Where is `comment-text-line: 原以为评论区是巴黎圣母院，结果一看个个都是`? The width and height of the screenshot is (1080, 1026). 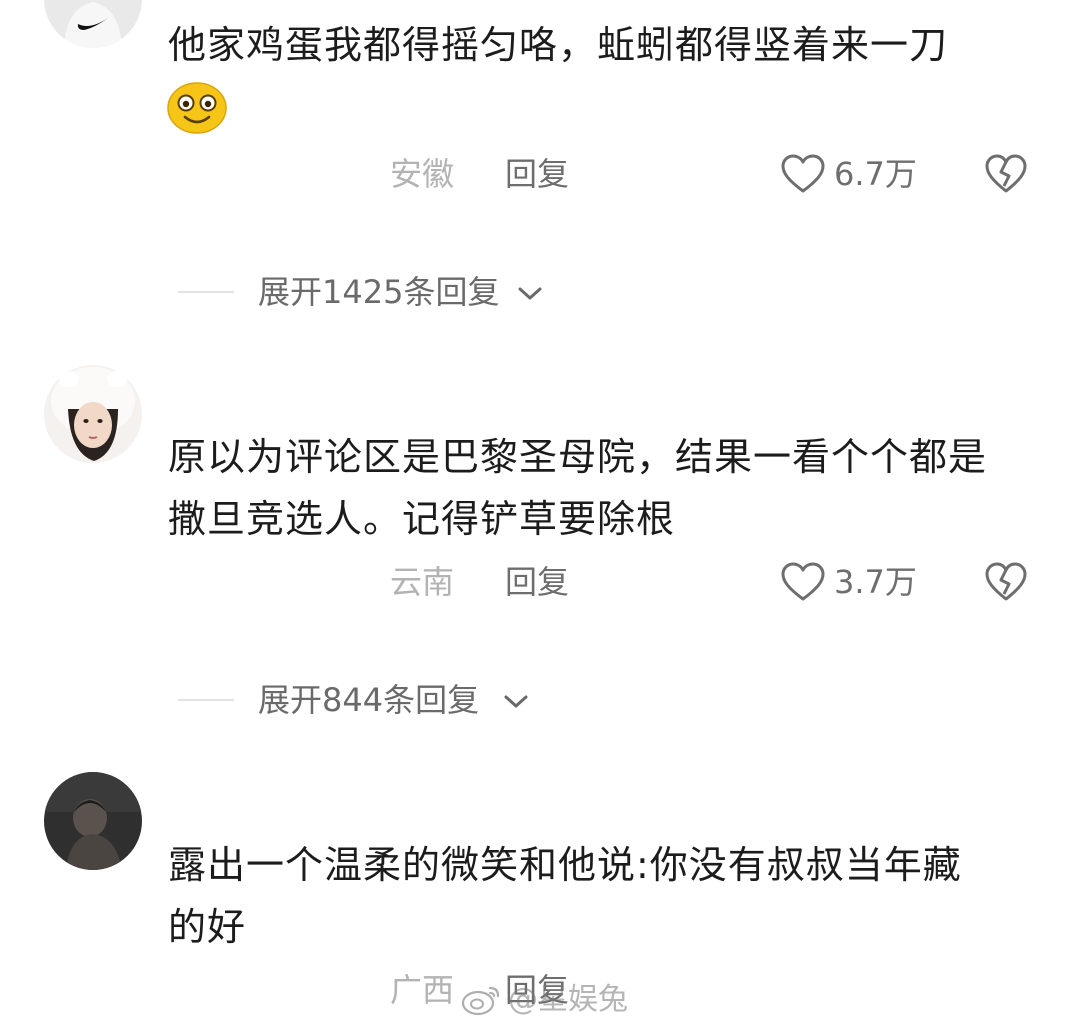 comment-text-line: 原以为评论区是巴黎圣母院，结果一看个个都是 is located at coordinates (578, 457).